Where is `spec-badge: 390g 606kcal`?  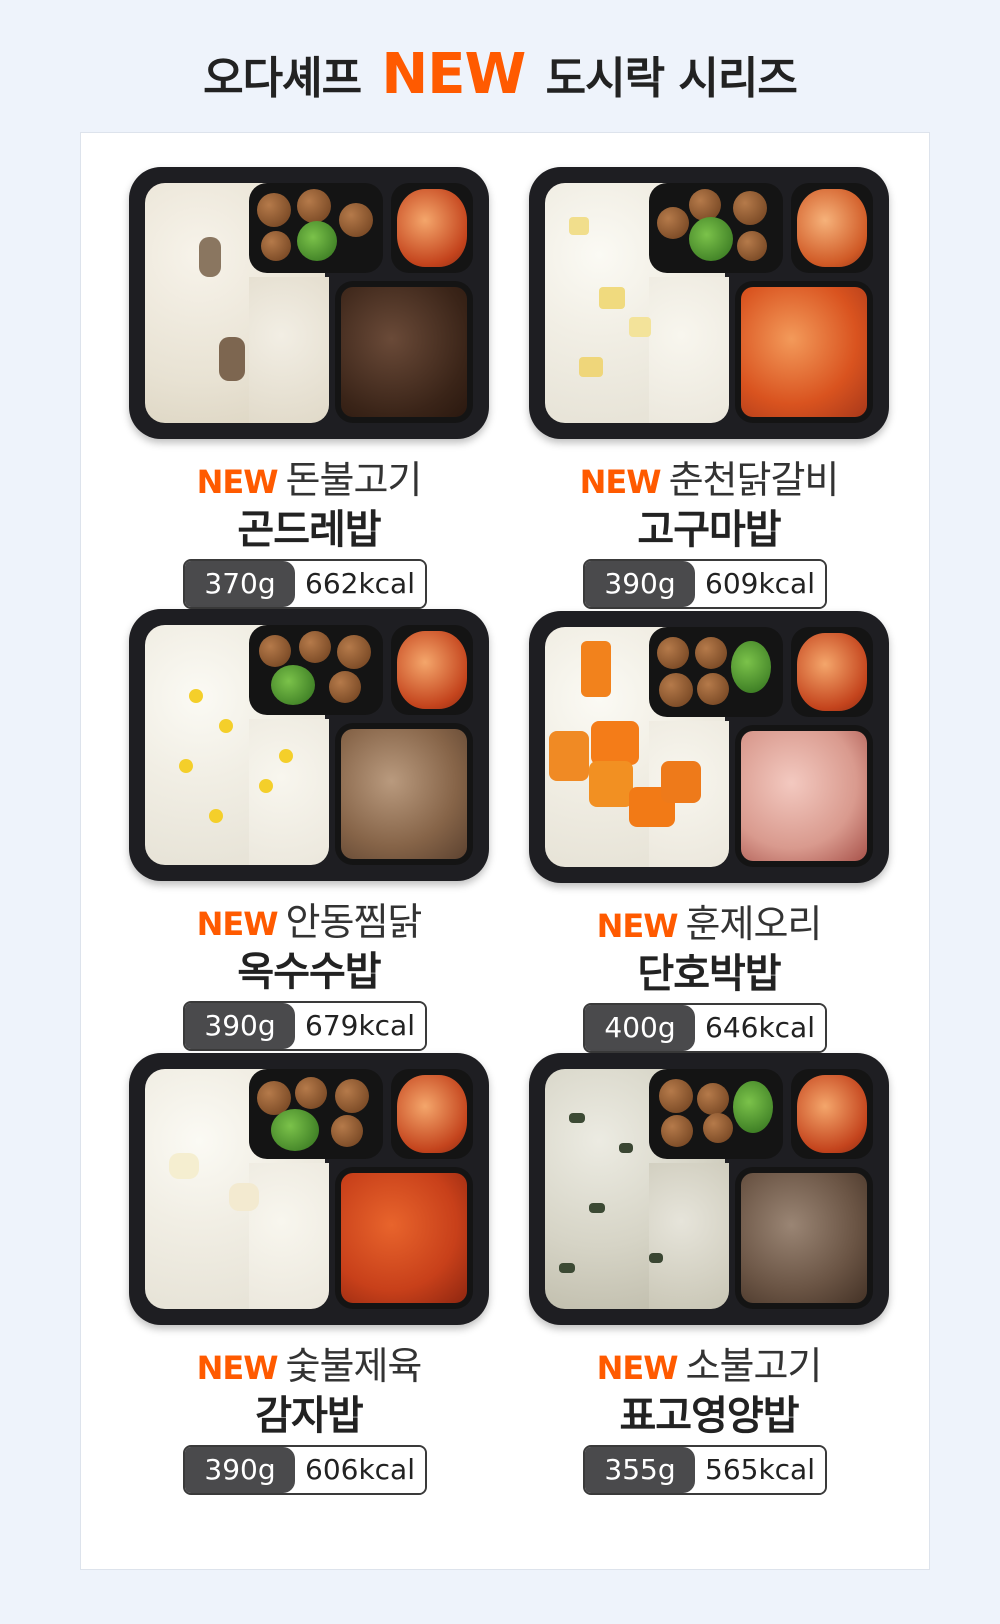
spec-badge: 390g 606kcal is located at coordinates (305, 1470).